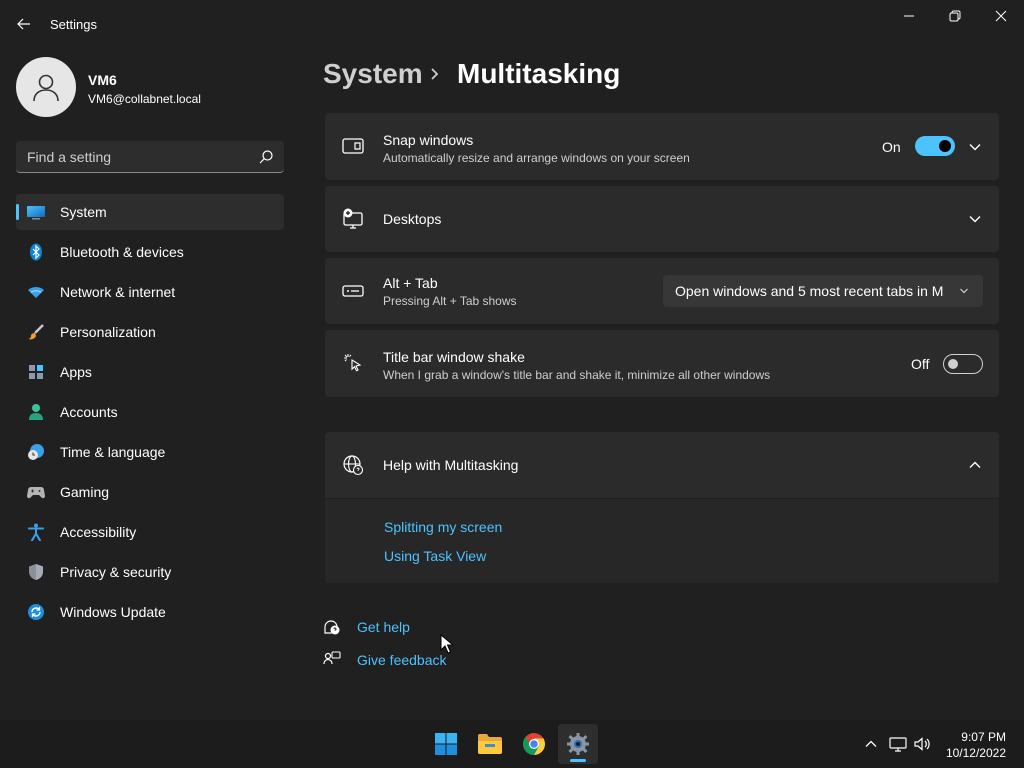  What do you see at coordinates (36, 412) in the screenshot?
I see `accounts-icon` at bounding box center [36, 412].